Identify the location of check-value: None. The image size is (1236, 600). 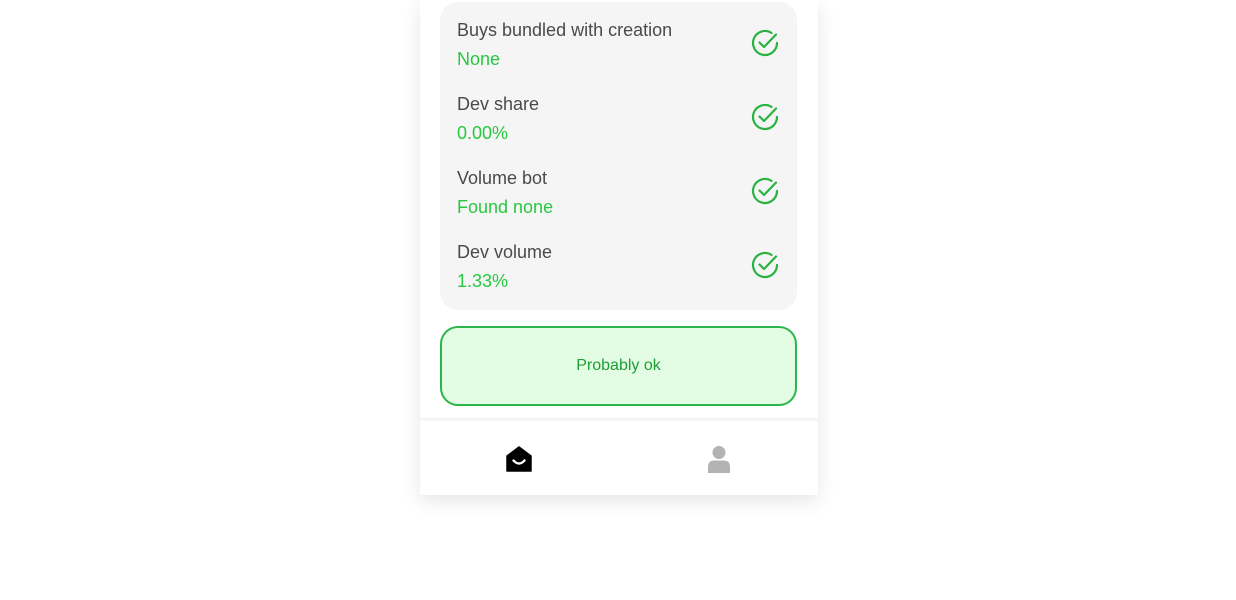
(479, 59).